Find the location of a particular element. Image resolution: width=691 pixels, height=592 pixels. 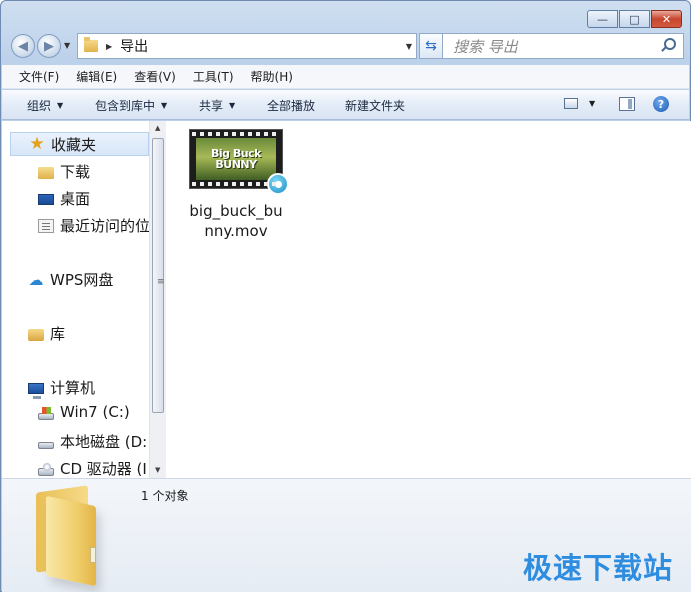

new-folder-button: 新建文件夹 is located at coordinates (375, 105).